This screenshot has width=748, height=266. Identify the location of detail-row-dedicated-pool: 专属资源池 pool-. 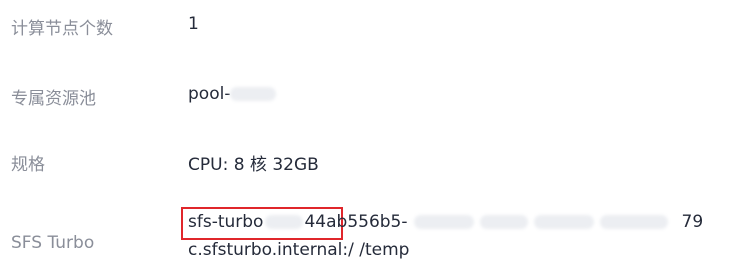
(374, 95).